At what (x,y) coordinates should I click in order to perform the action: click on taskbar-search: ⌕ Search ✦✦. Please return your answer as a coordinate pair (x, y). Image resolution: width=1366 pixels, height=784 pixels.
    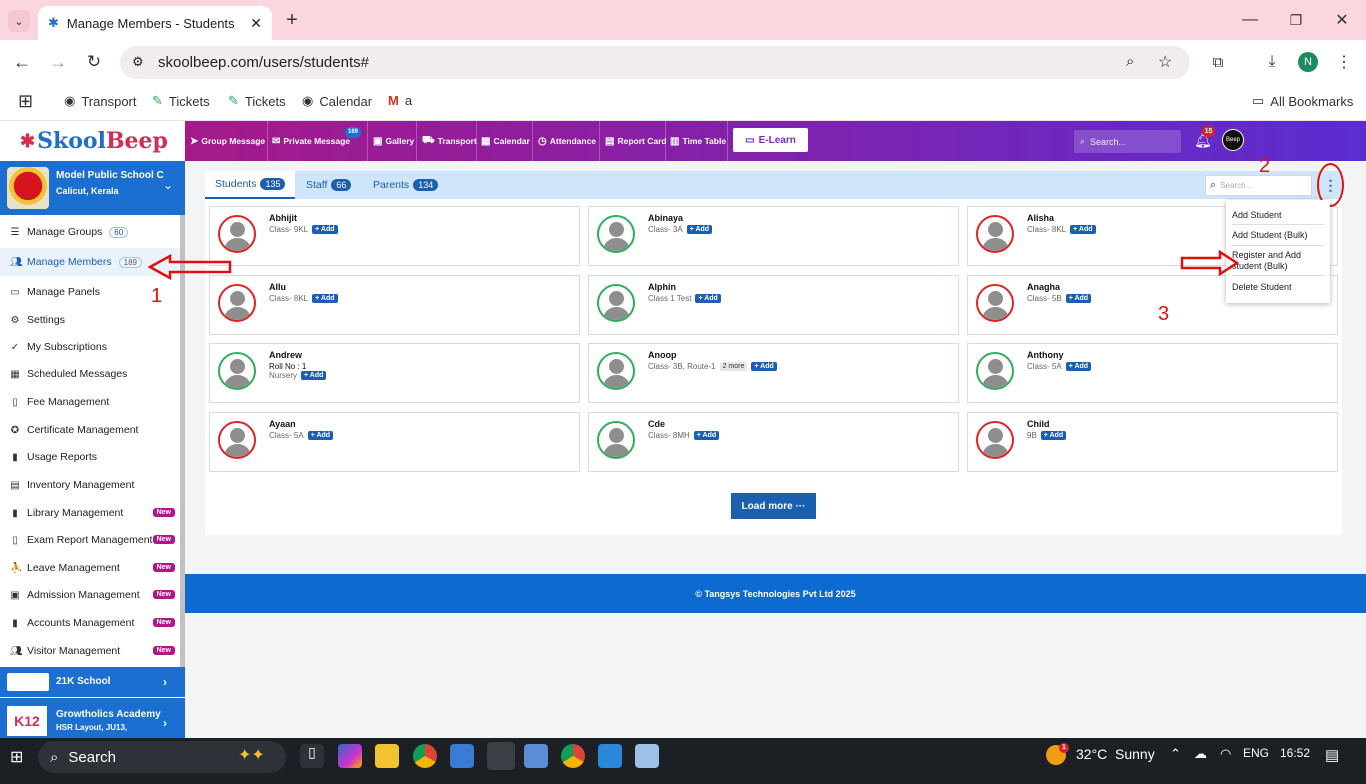
    Looking at the image, I should click on (162, 757).